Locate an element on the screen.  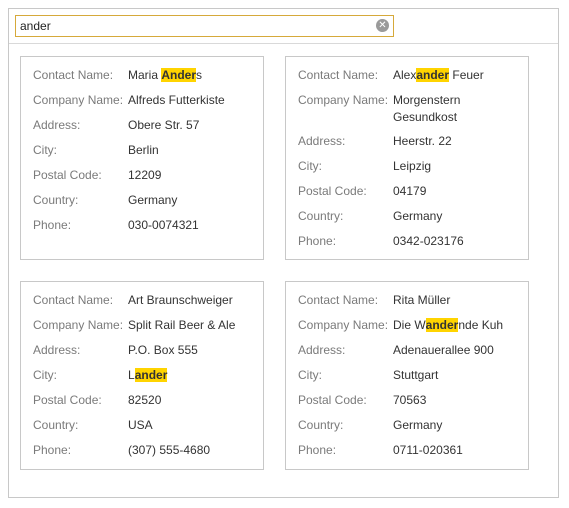
postal-code-value: 70563 is located at coordinates (410, 400).